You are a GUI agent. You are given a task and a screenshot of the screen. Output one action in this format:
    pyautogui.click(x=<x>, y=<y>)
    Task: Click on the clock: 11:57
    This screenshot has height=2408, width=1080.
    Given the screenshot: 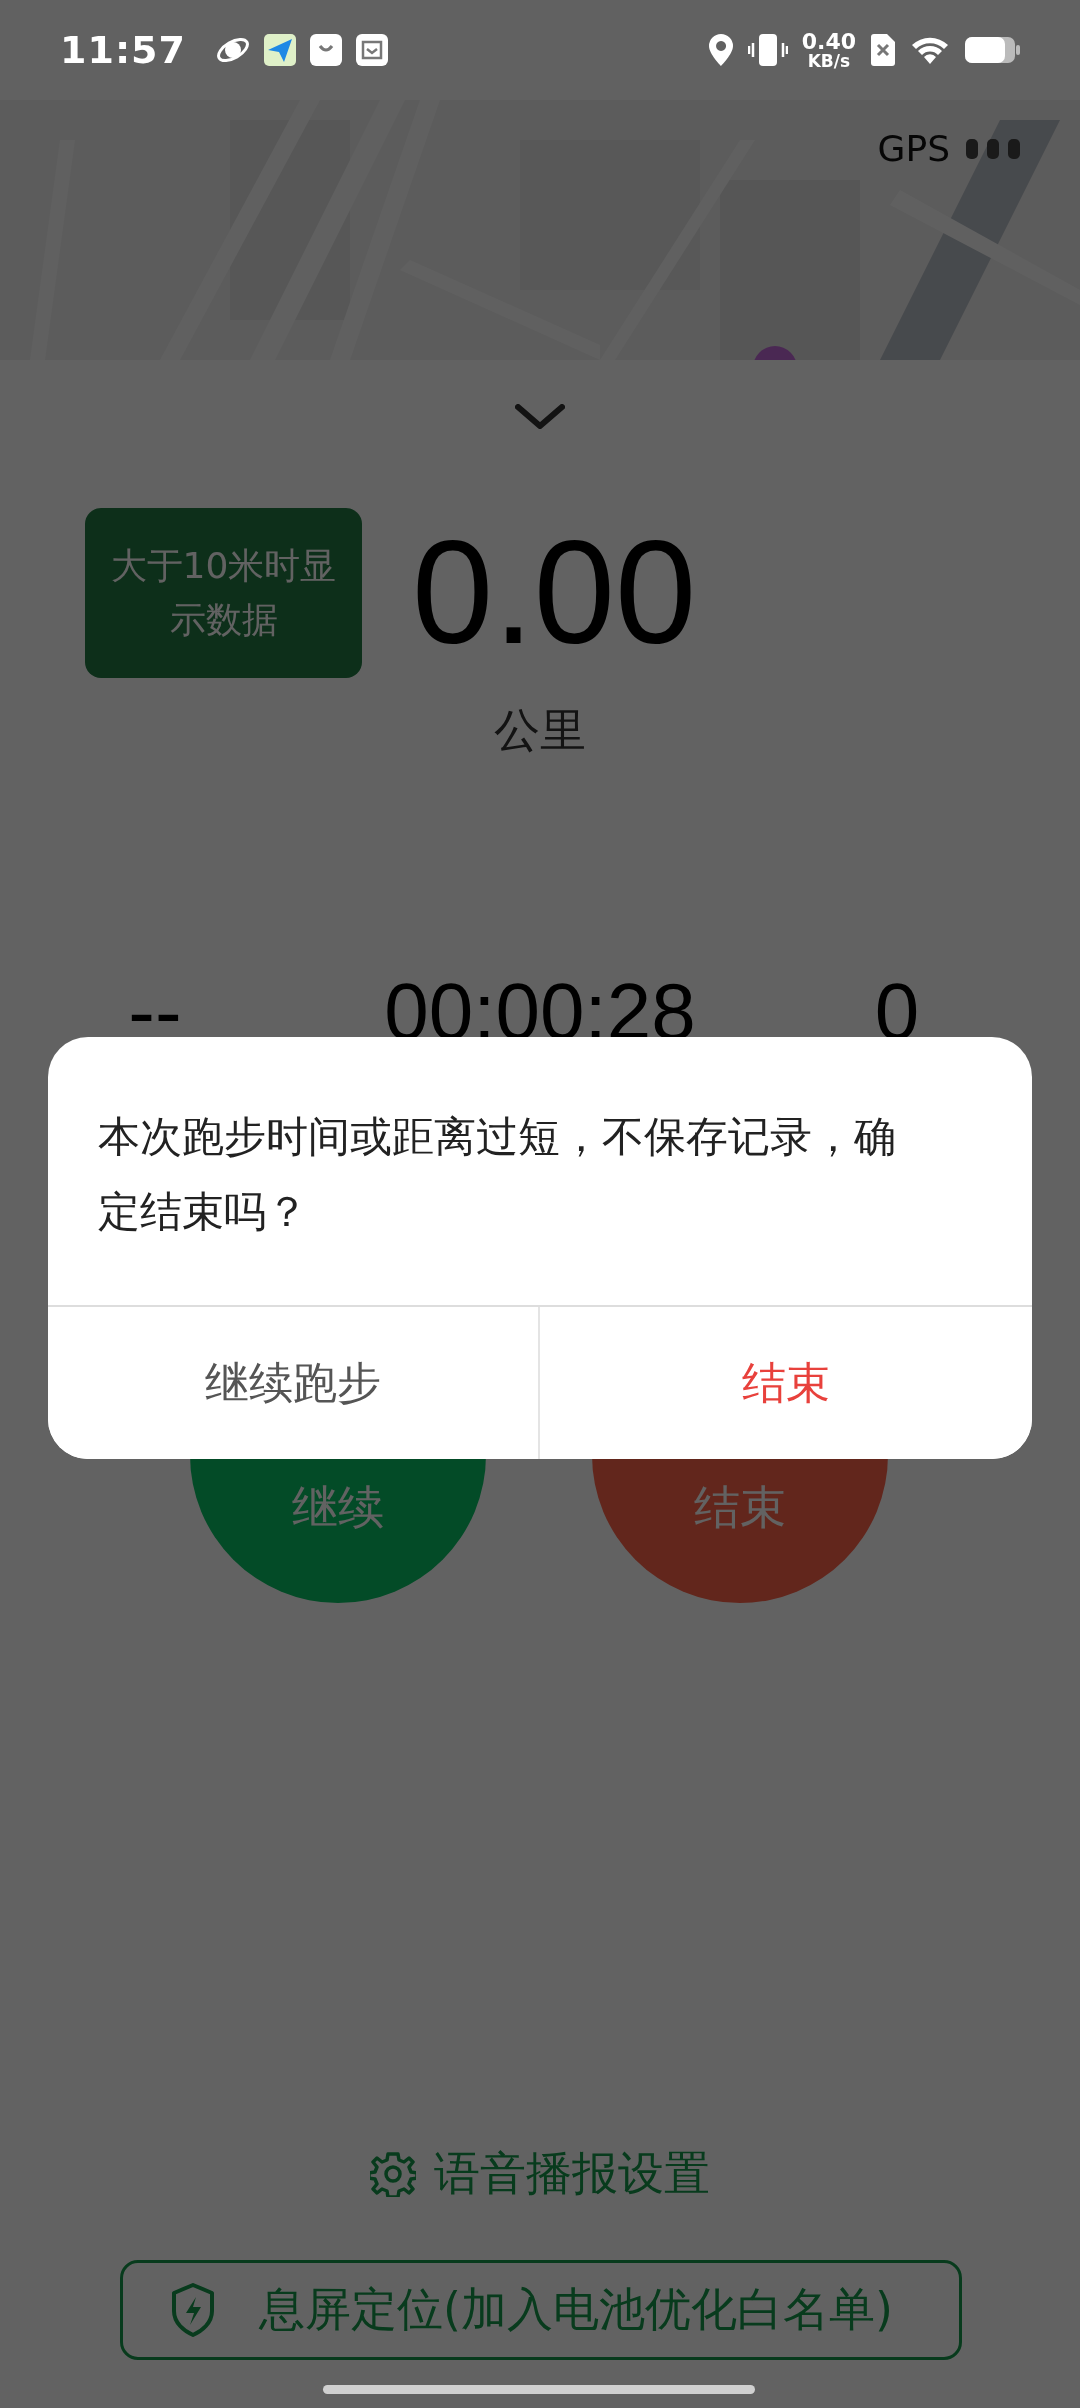 What is the action you would take?
    pyautogui.click(x=123, y=50)
    